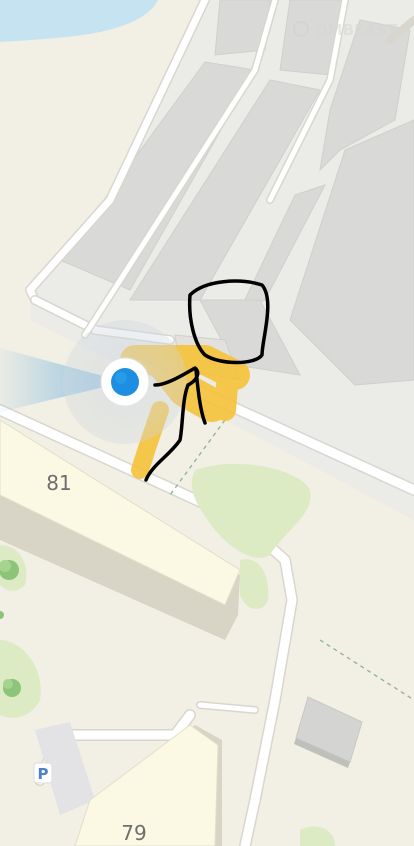  I want to click on parking-label: P, so click(43, 774).